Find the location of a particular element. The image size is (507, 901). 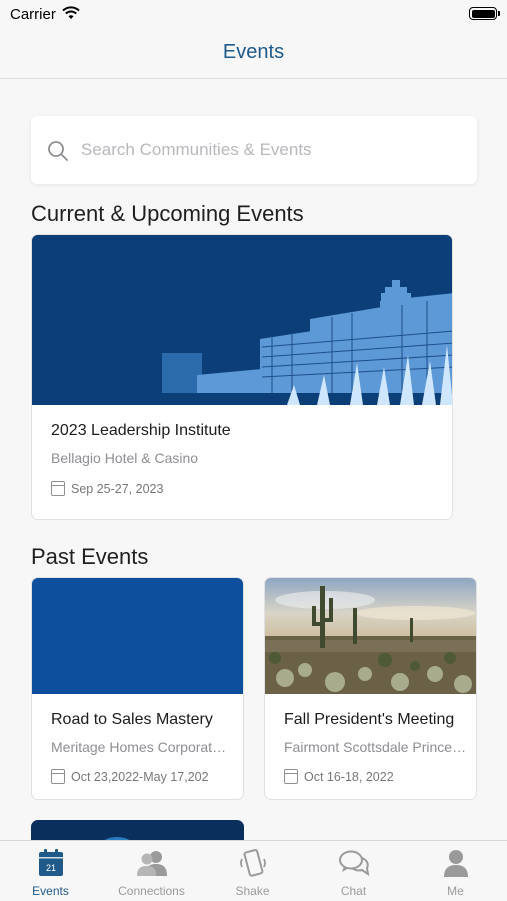

tab-label: Shake is located at coordinates (252, 891).